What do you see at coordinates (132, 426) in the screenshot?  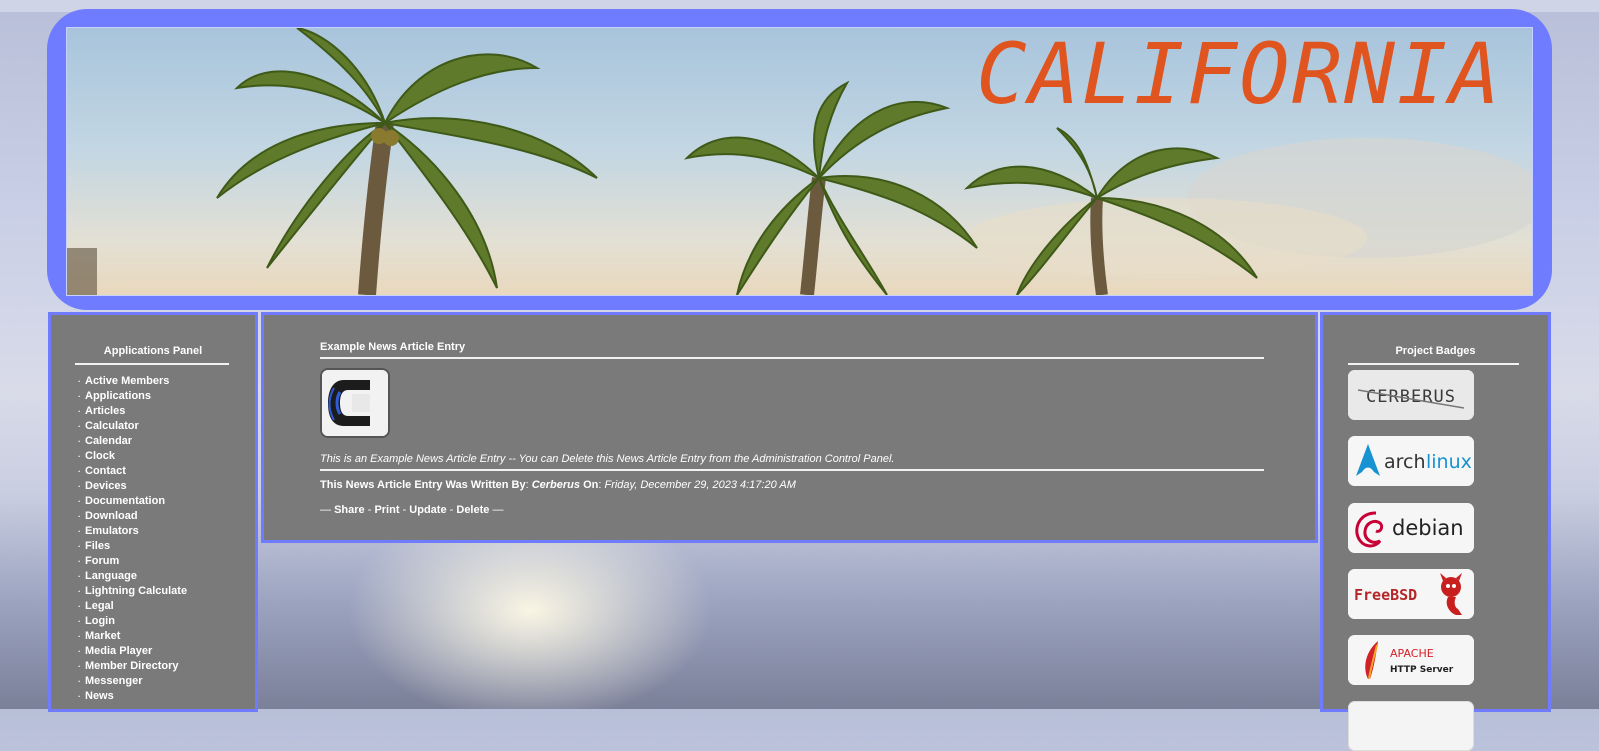 I see `app-link-calculator: · Calculator` at bounding box center [132, 426].